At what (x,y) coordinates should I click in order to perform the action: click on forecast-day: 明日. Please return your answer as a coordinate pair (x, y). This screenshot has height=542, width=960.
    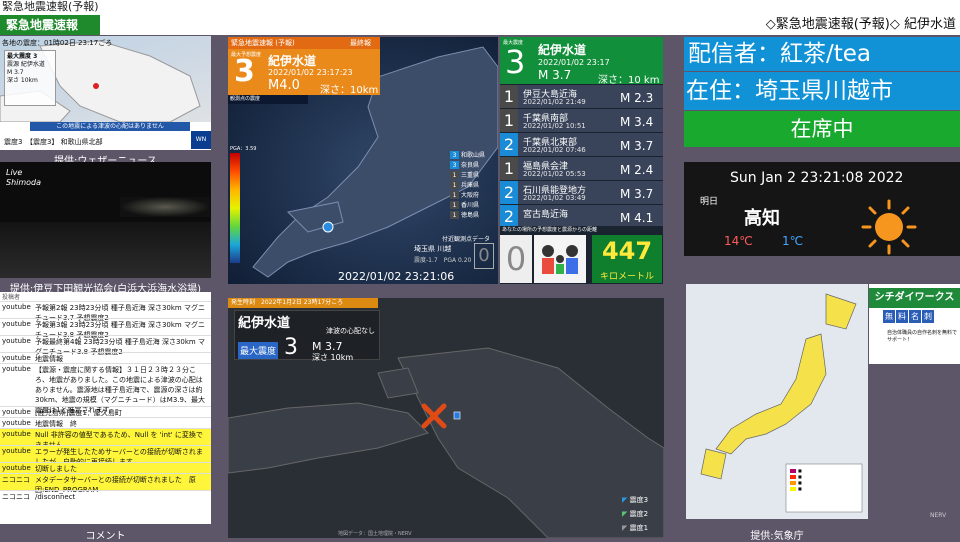
    Looking at the image, I should click on (709, 202).